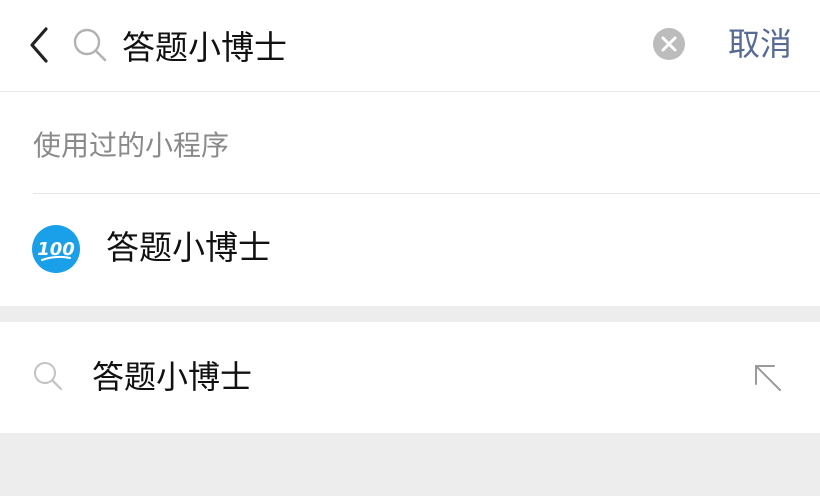  I want to click on fill-arrow-icon, so click(768, 378).